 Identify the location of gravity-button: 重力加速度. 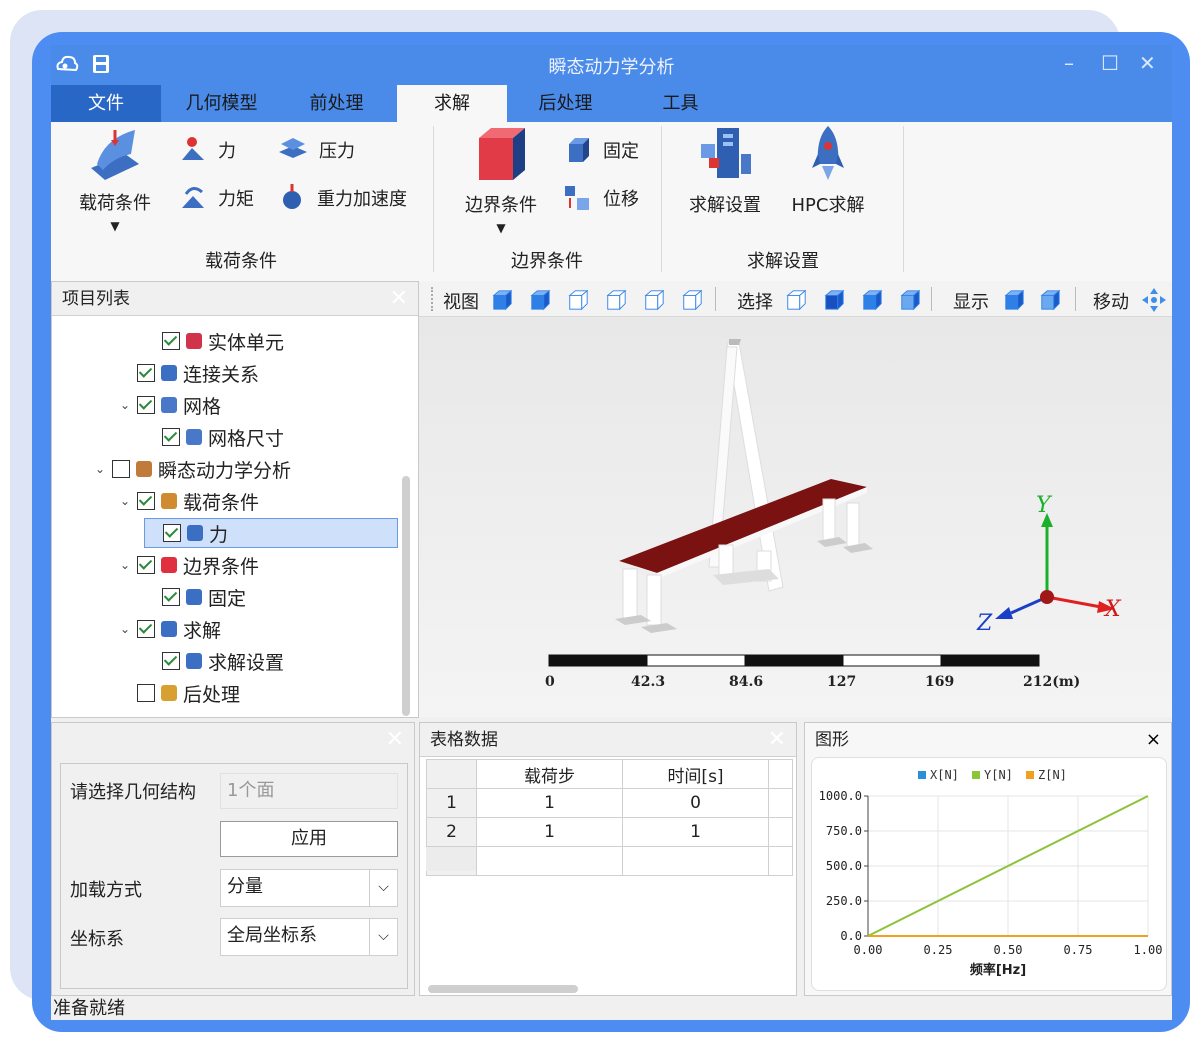
(342, 198).